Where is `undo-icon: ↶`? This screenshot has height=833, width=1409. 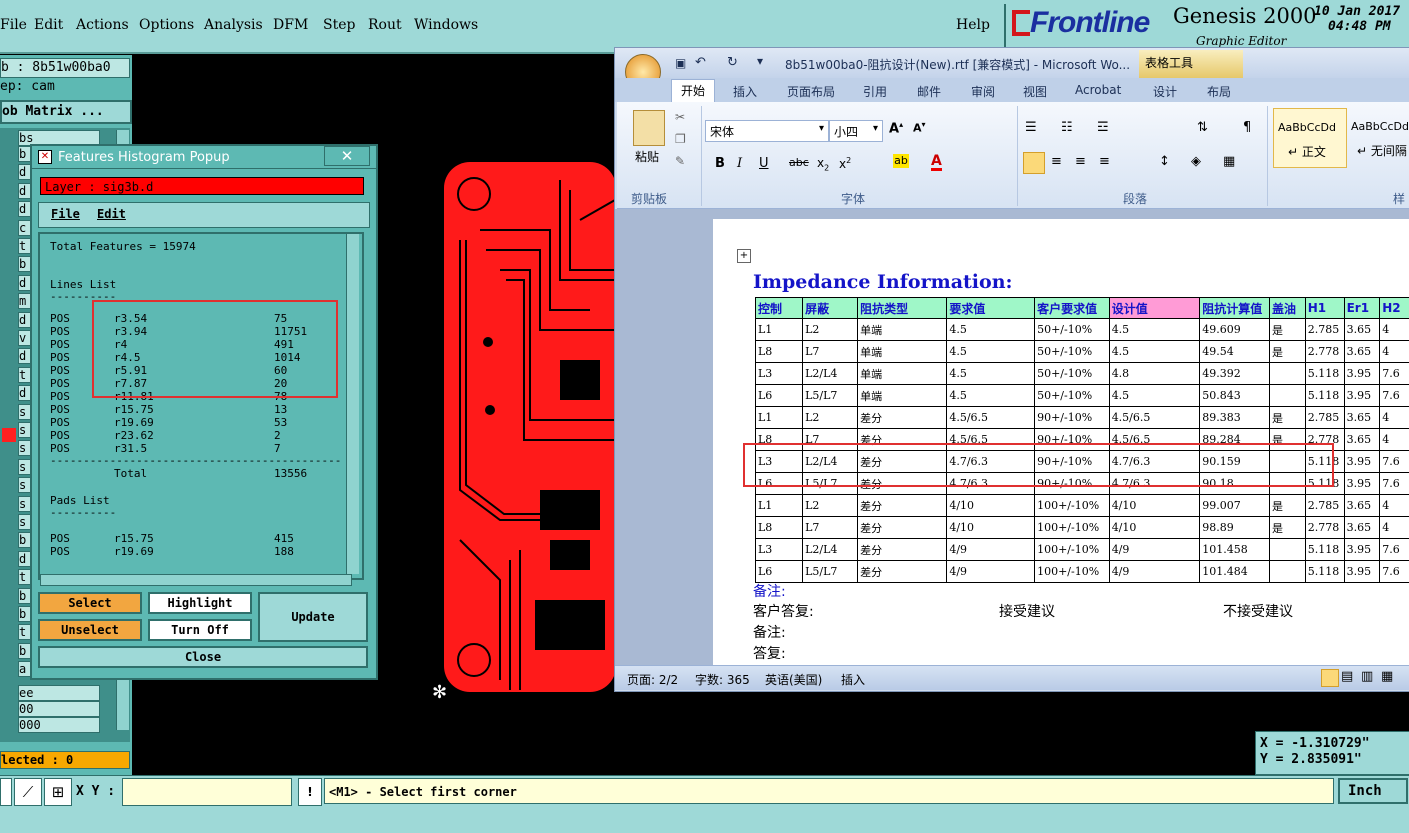
undo-icon: ↶ is located at coordinates (700, 62).